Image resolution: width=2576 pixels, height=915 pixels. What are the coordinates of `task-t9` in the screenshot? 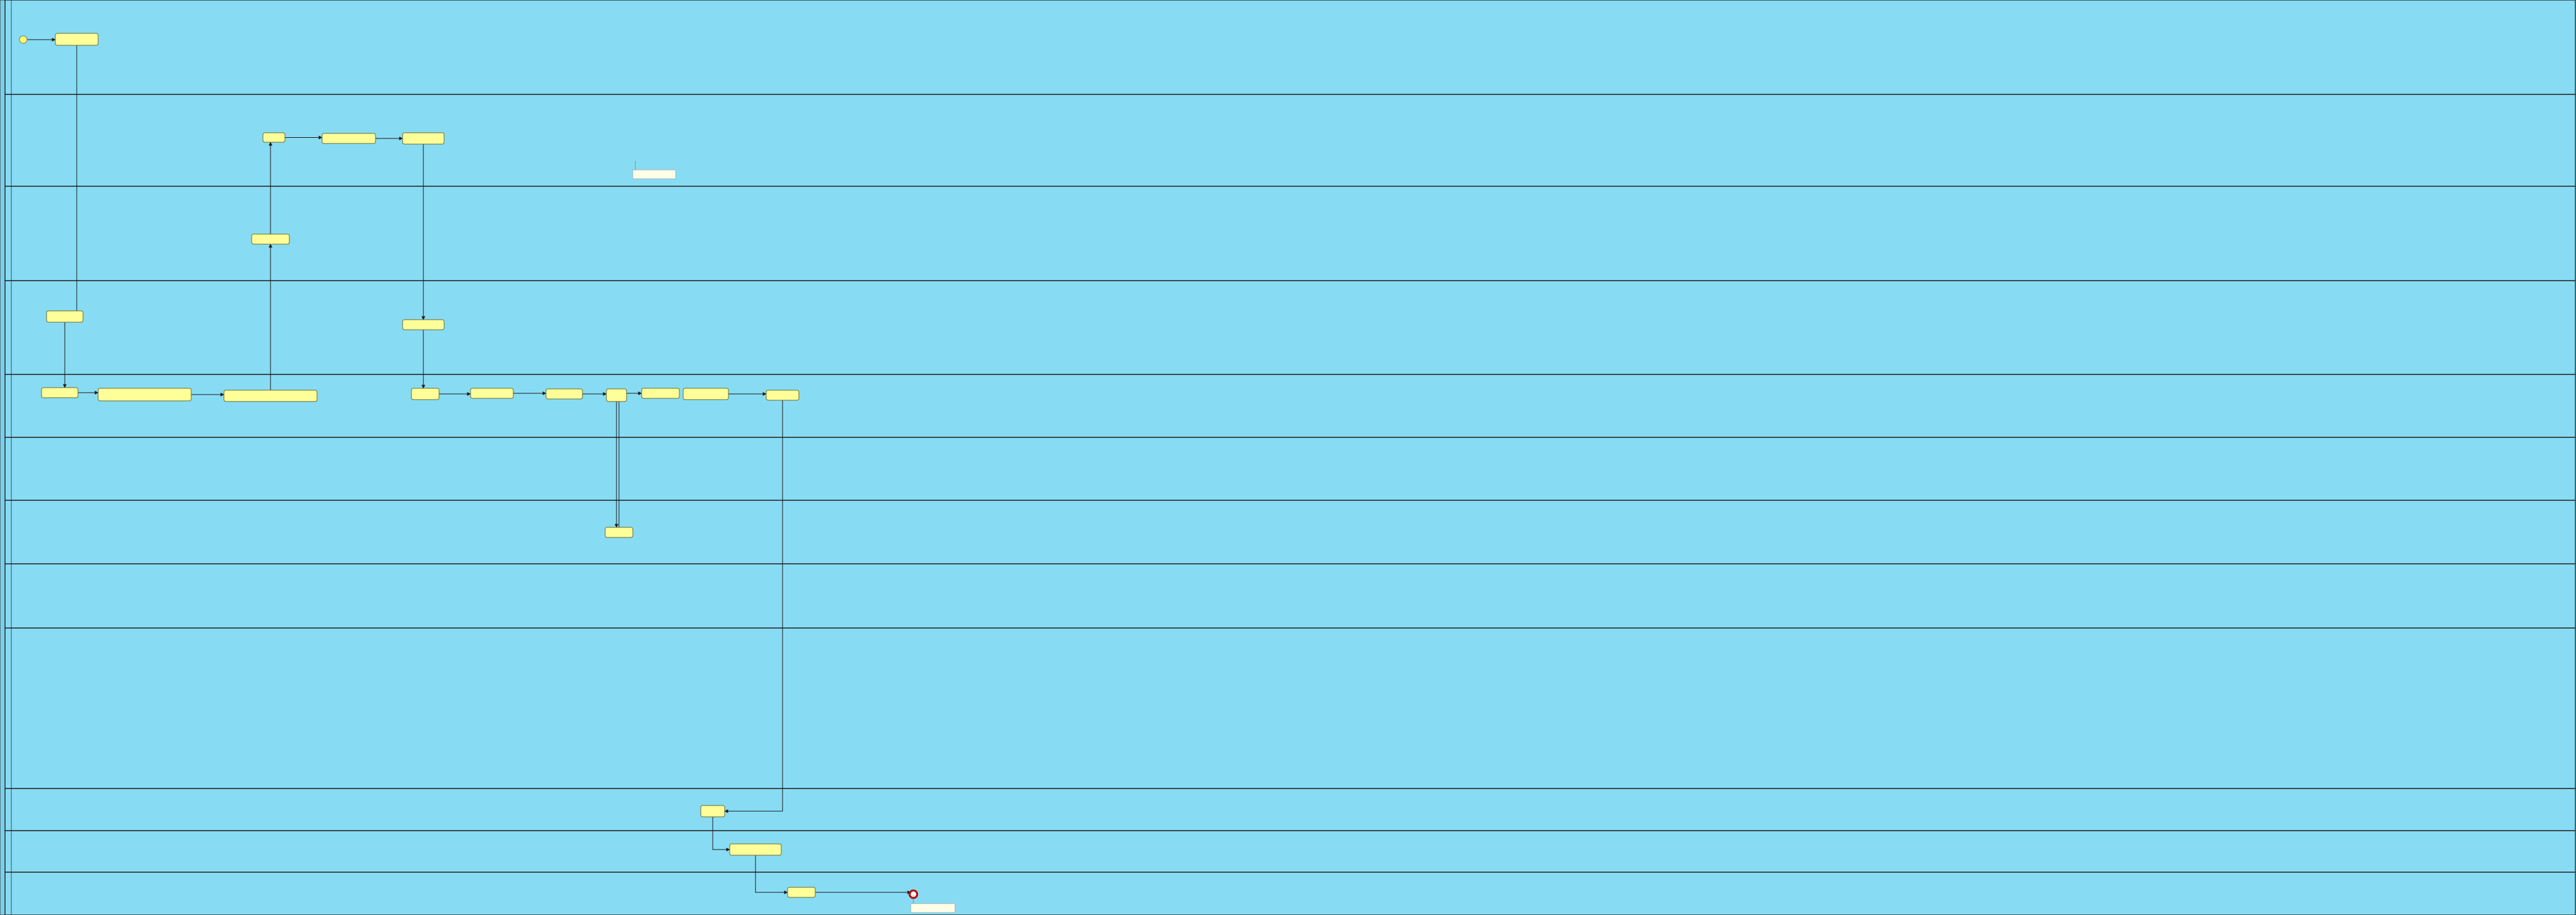 It's located at (65, 316).